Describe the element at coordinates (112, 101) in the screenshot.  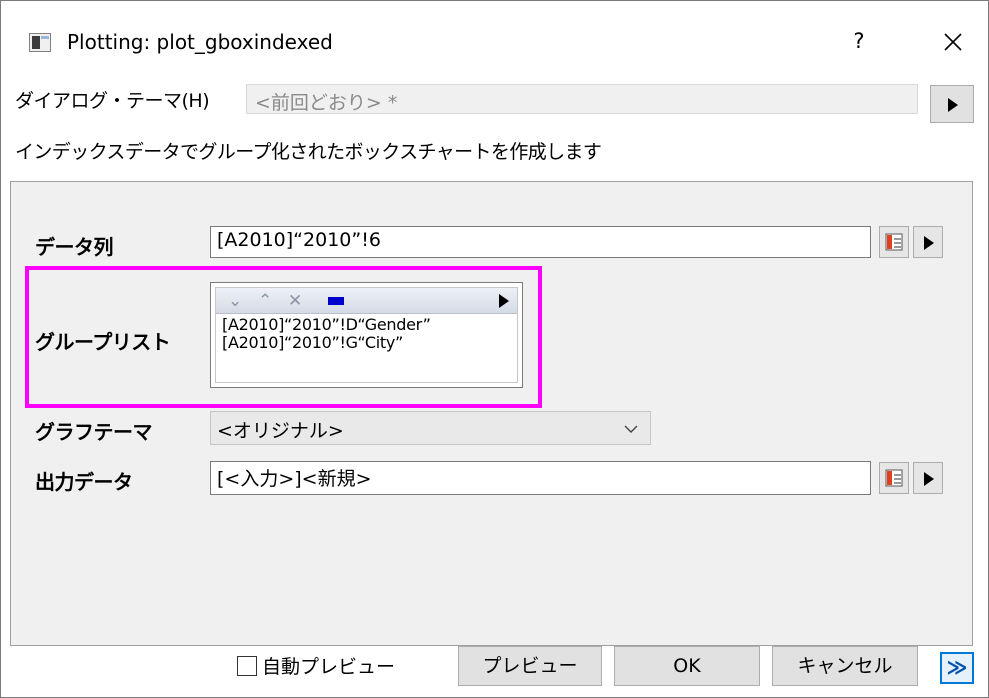
I see `theme-label: ダイアログ・テーマ(H)` at that location.